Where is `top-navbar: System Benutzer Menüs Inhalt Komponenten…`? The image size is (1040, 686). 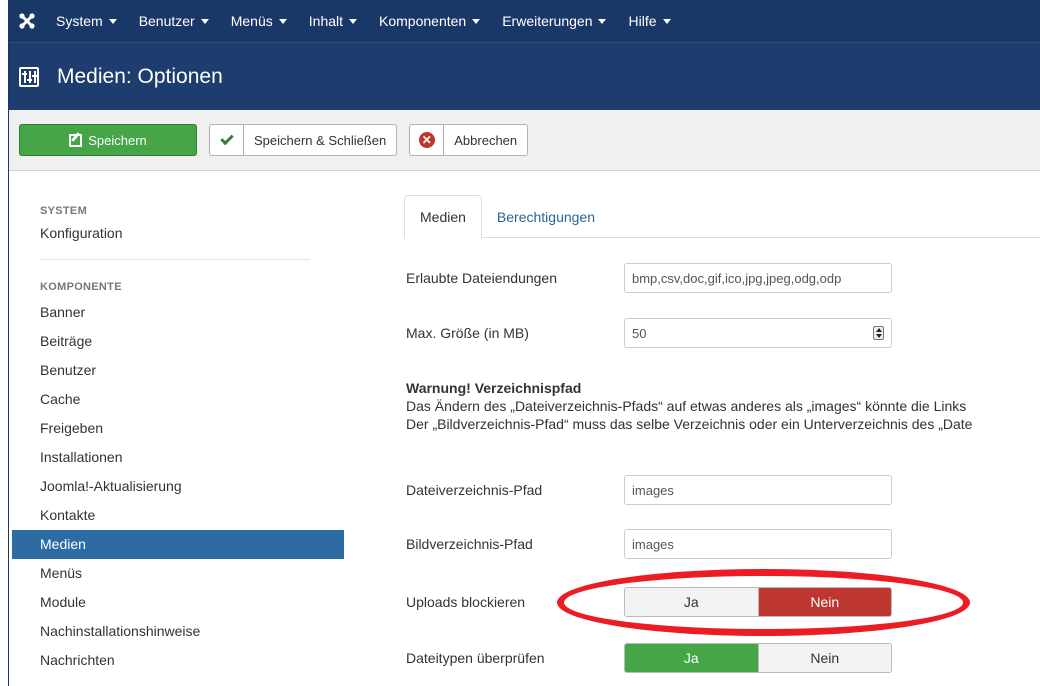
top-navbar: System Benutzer Menüs Inhalt Komponenten… is located at coordinates (524, 21).